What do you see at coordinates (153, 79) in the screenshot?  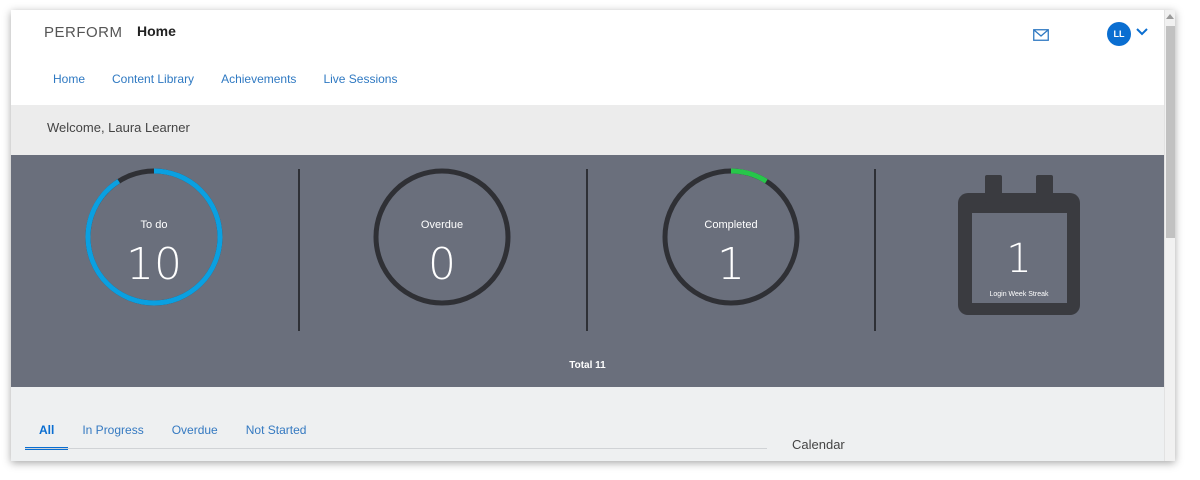 I see `nav-item-content-library: Content Library` at bounding box center [153, 79].